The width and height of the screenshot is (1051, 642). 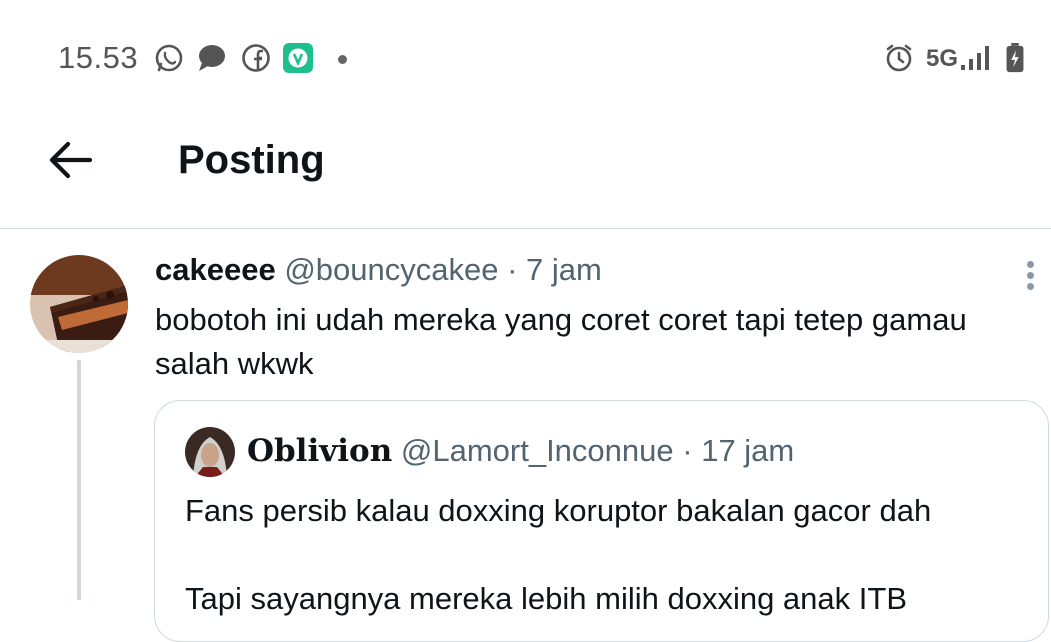 What do you see at coordinates (1030, 275) in the screenshot?
I see `more-options-button` at bounding box center [1030, 275].